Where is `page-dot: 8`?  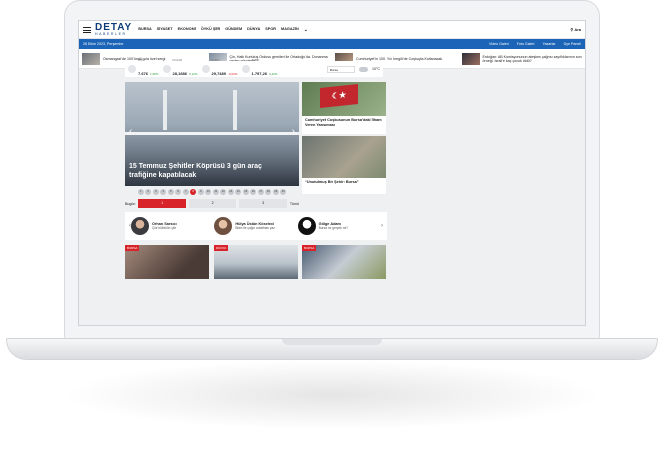 page-dot: 8 is located at coordinates (193, 192).